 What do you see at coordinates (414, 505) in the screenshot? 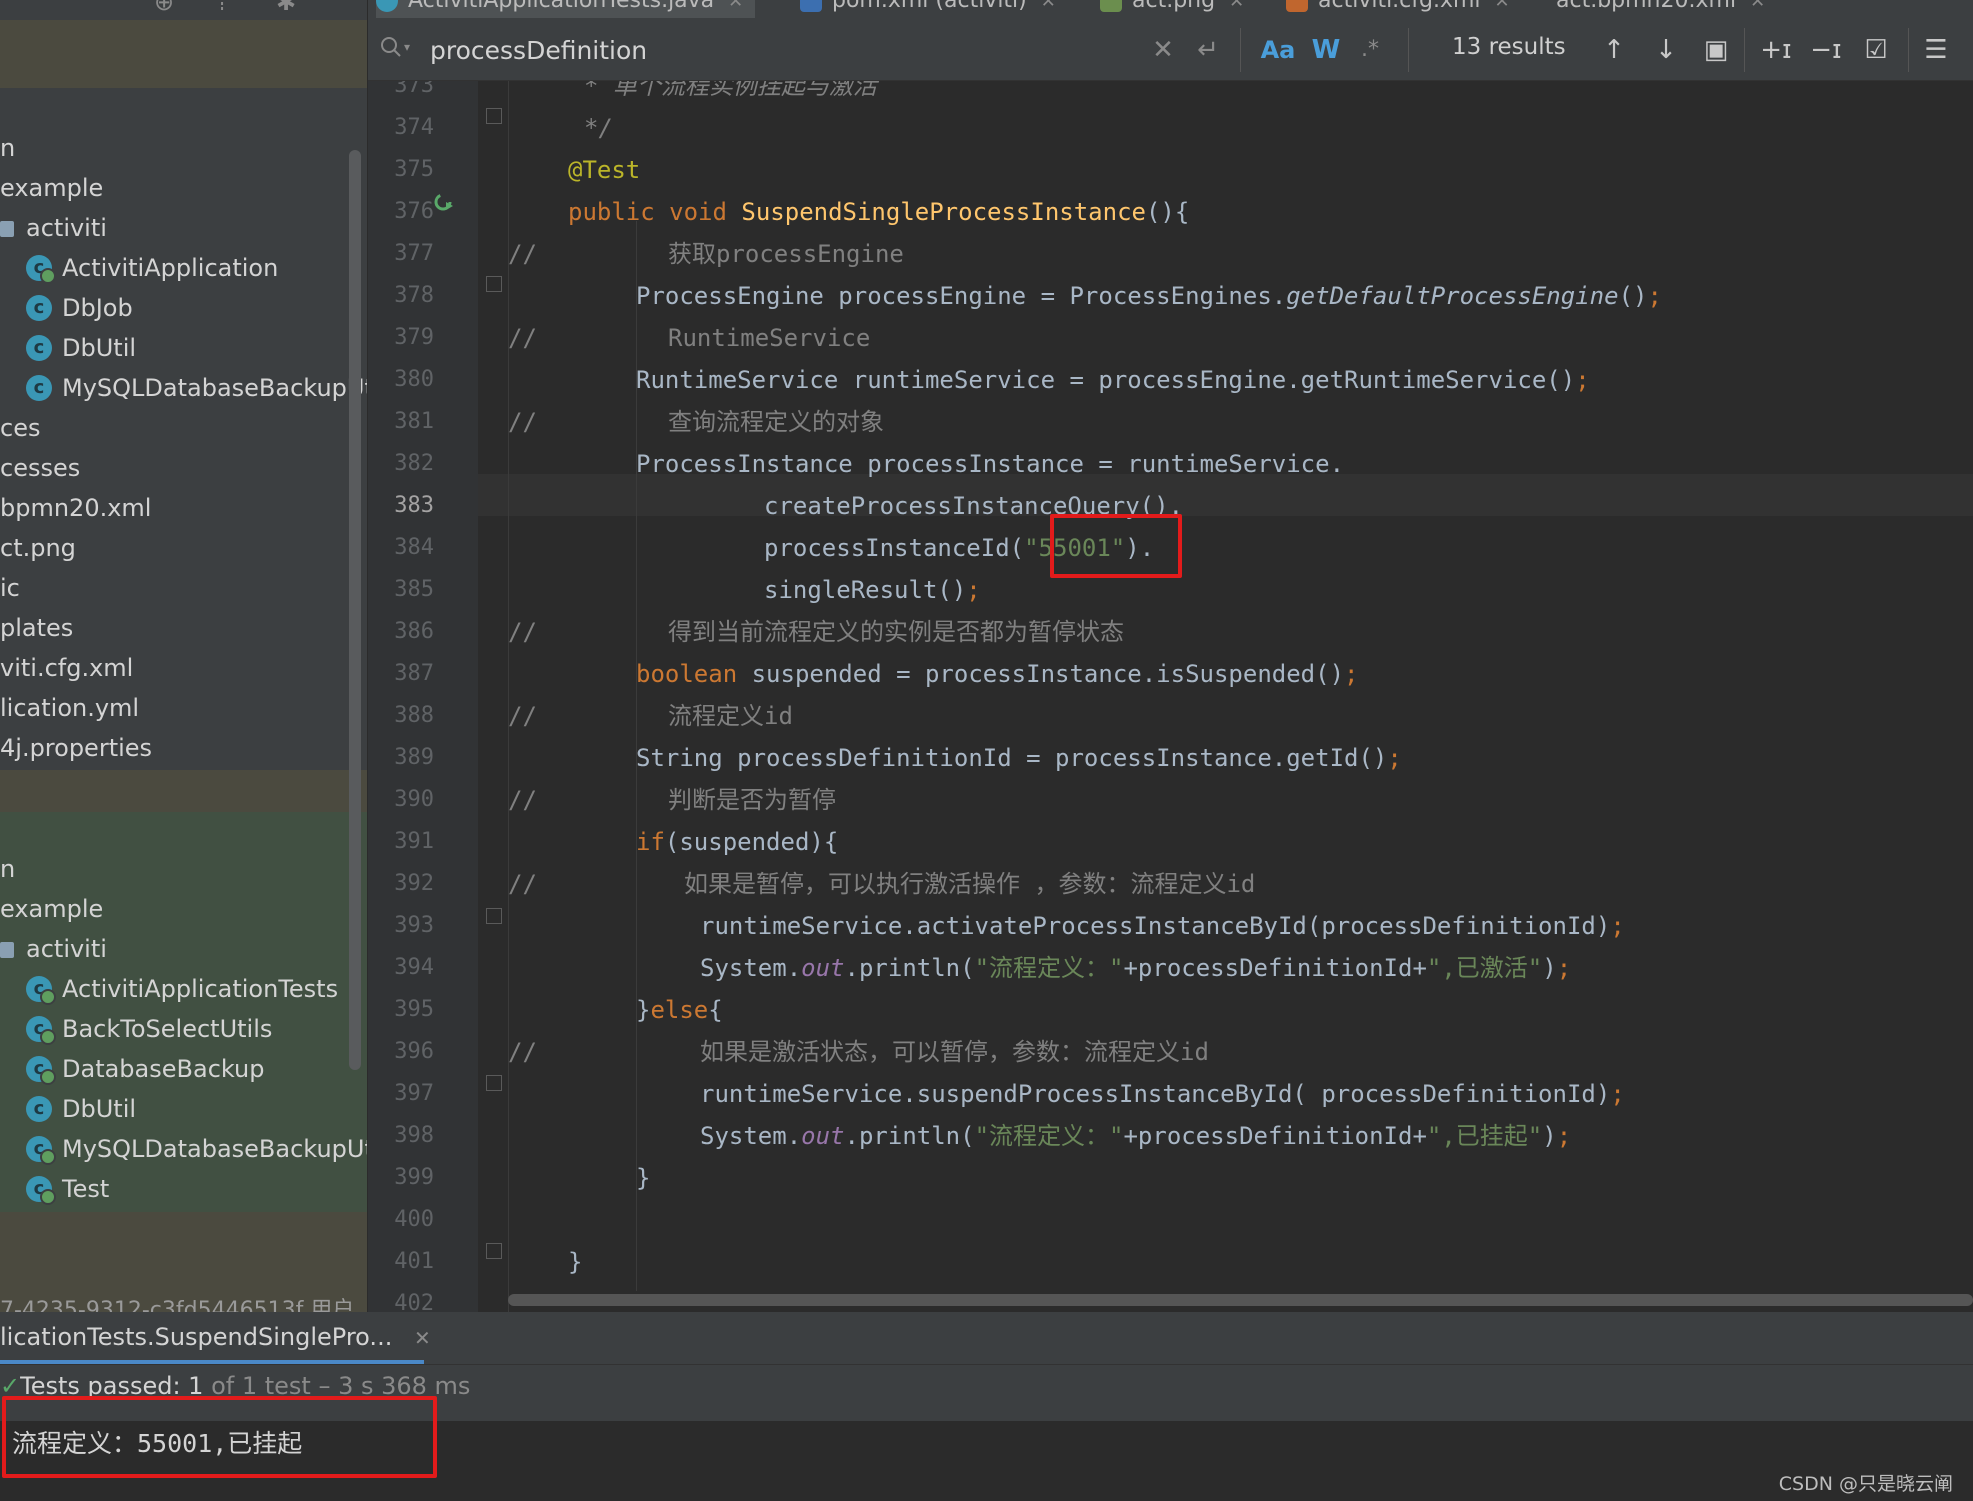
I see `line-number: 383` at bounding box center [414, 505].